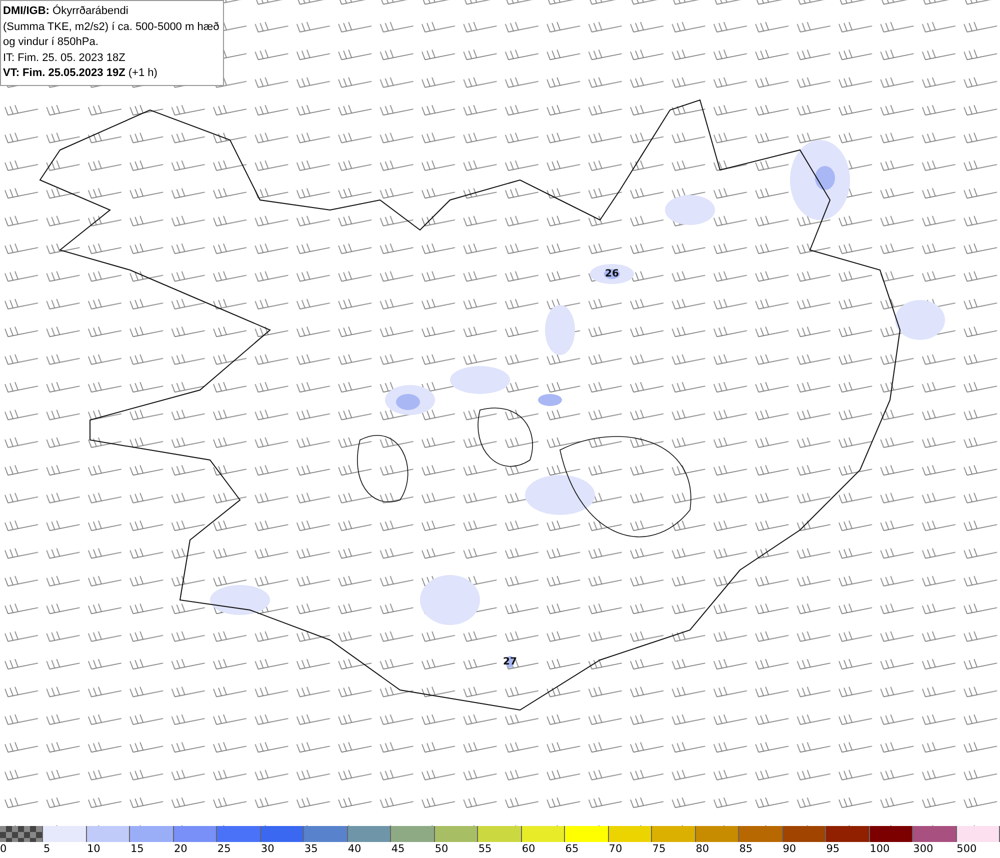 Image resolution: width=1000 pixels, height=858 pixels. I want to click on value-label: 26, so click(612, 274).